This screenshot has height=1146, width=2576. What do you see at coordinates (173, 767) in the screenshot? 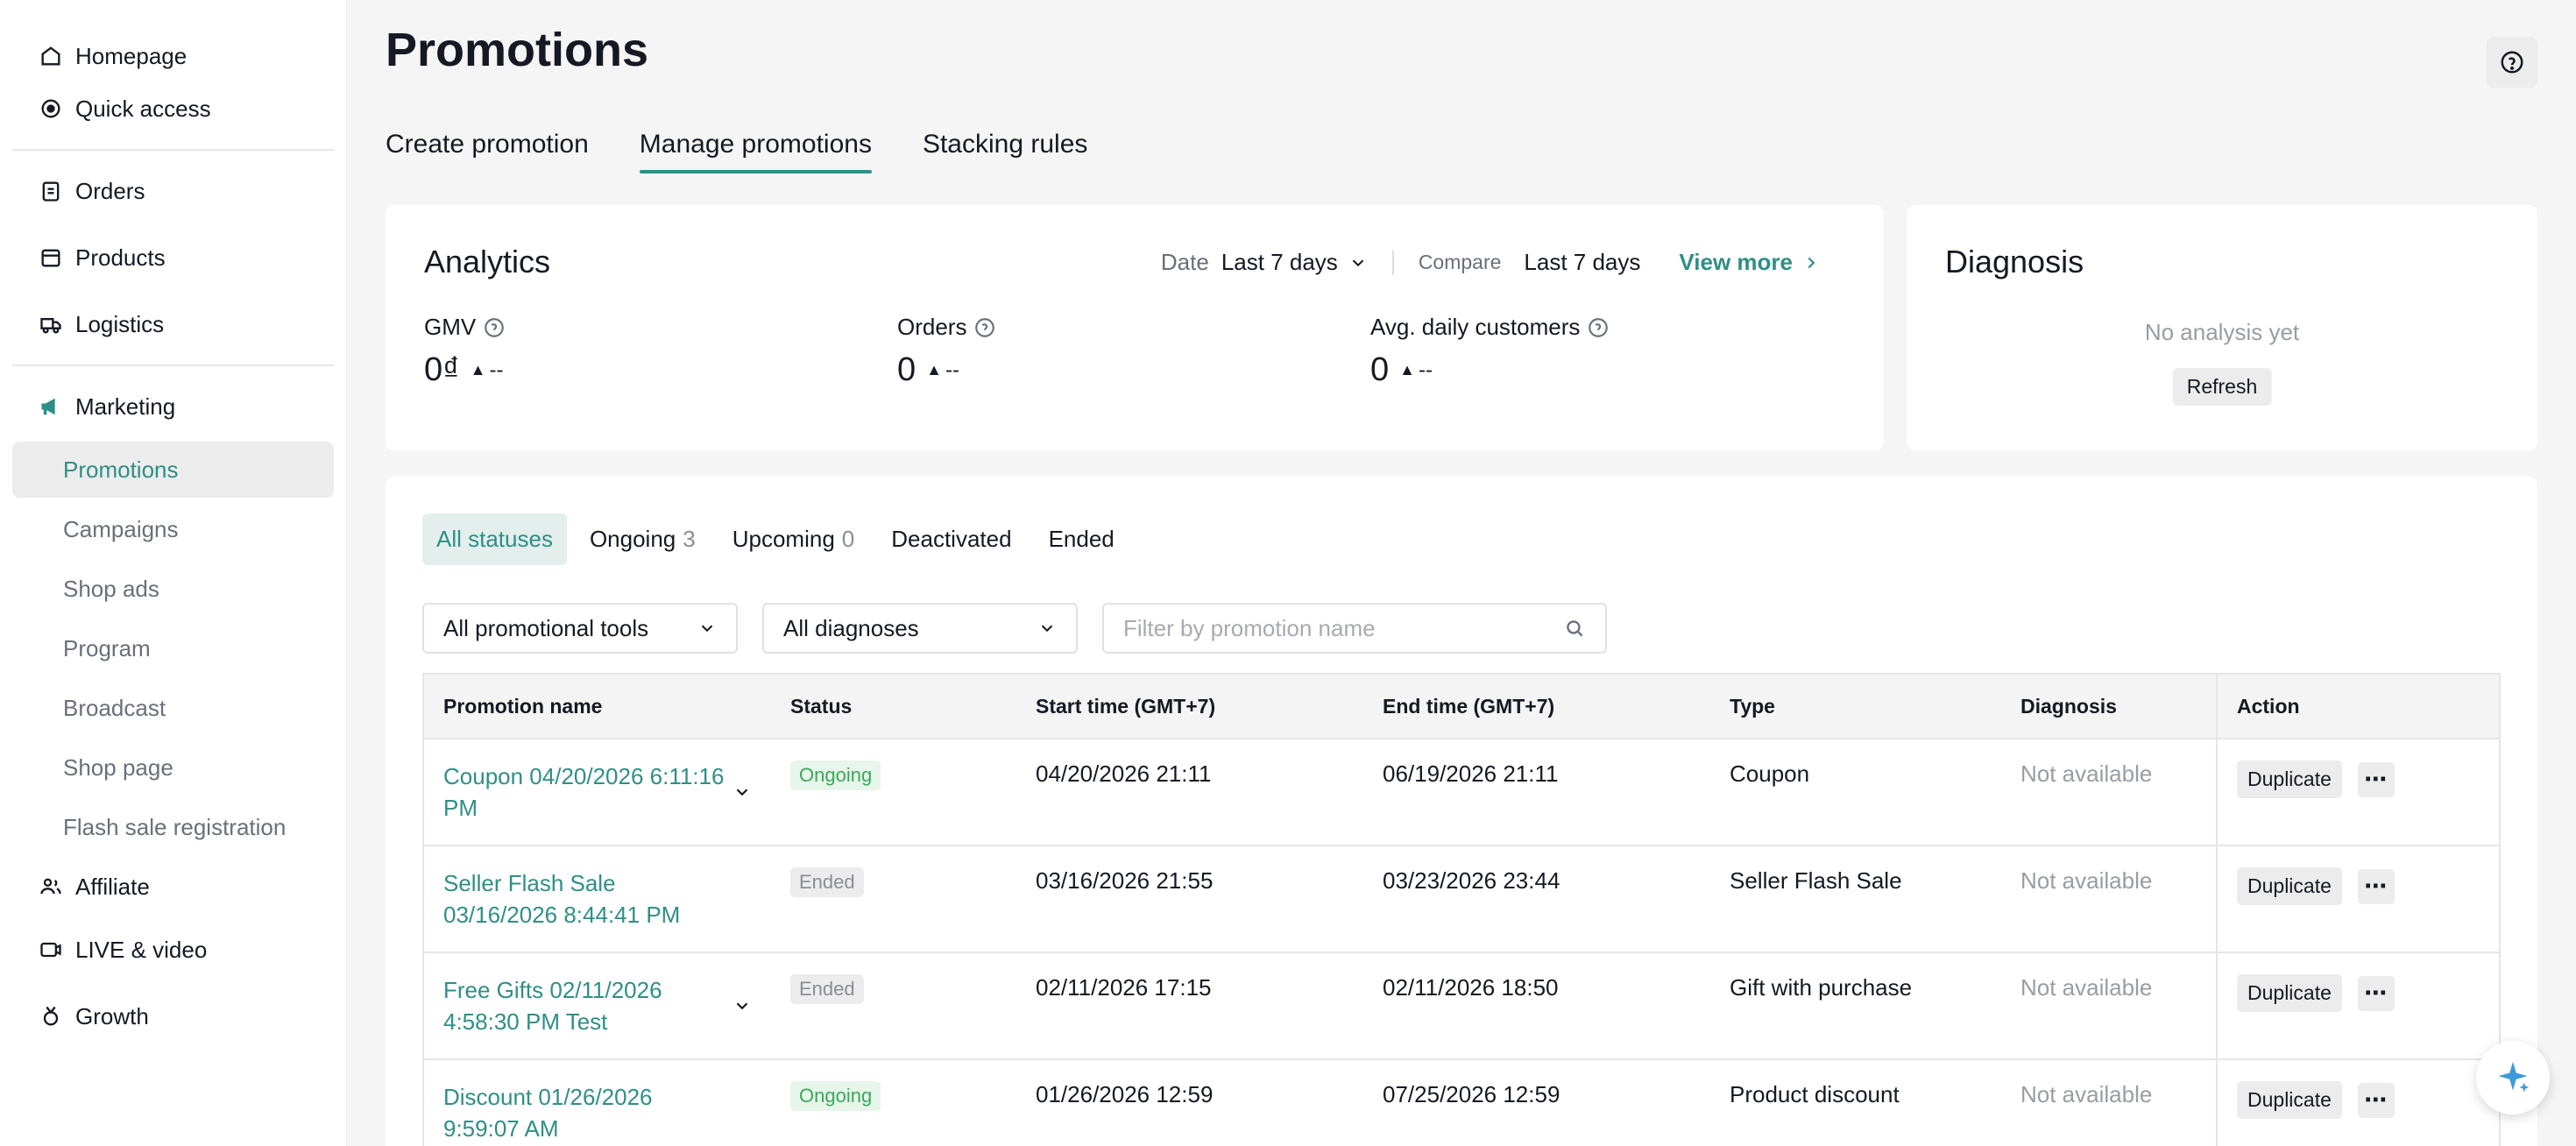
I see `sidebar-sub-shop-page: Shop page` at bounding box center [173, 767].